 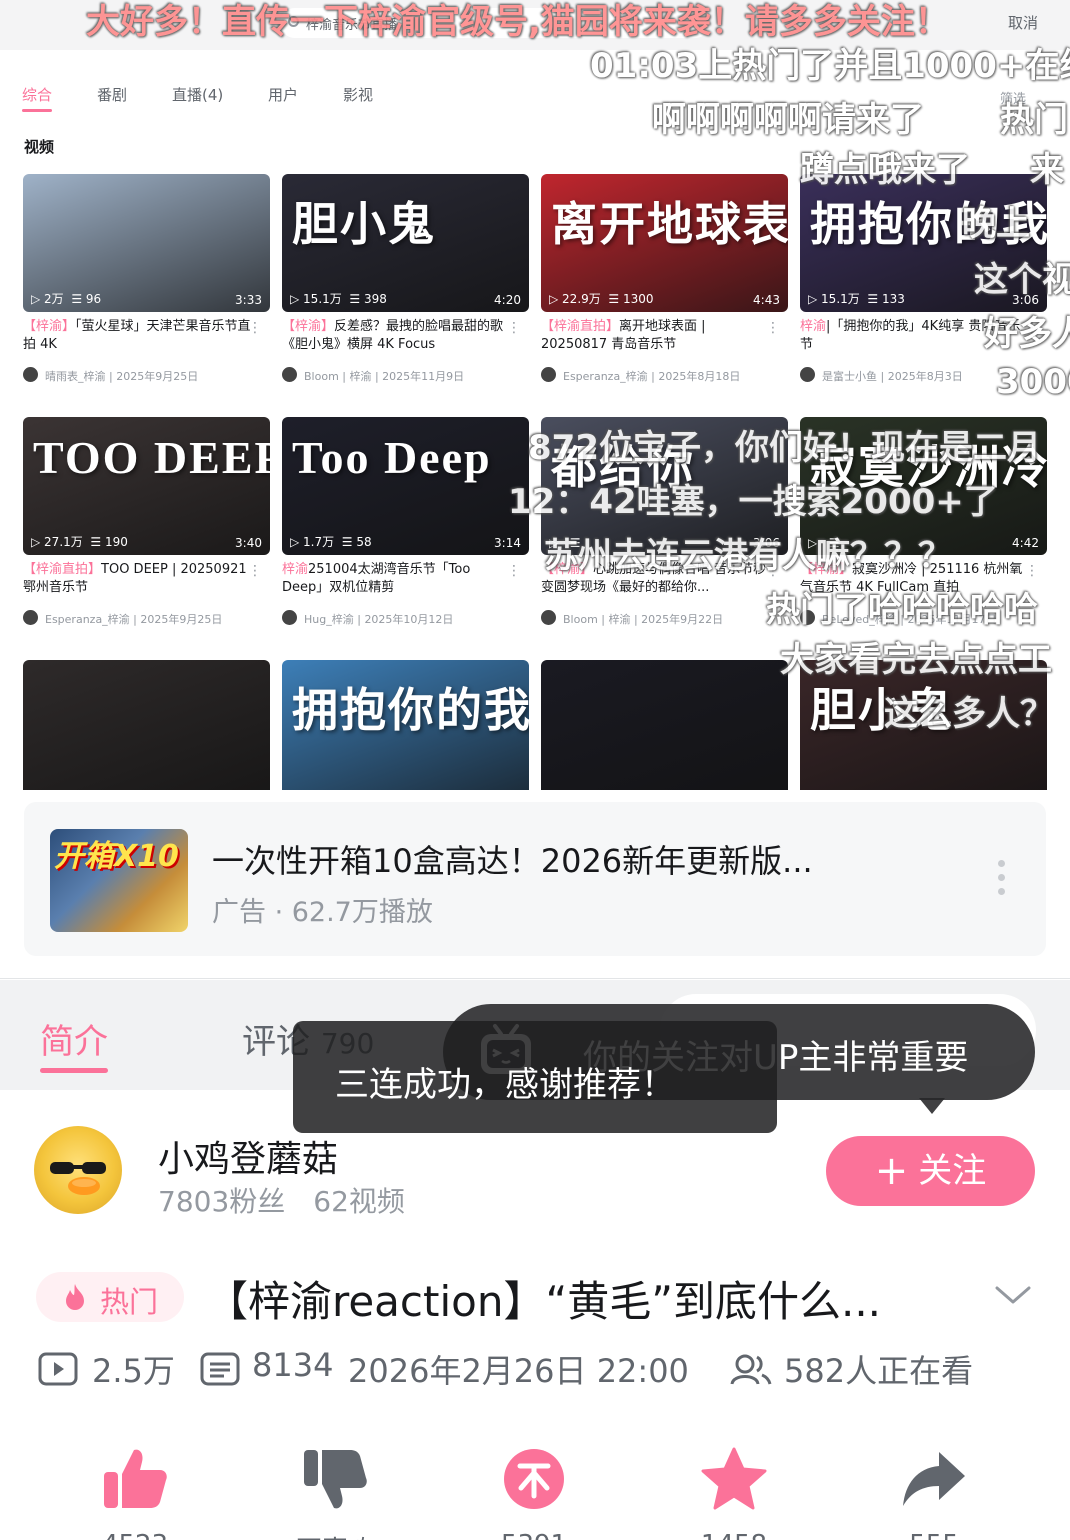 I want to click on like-button: 4523, so click(x=135, y=1492).